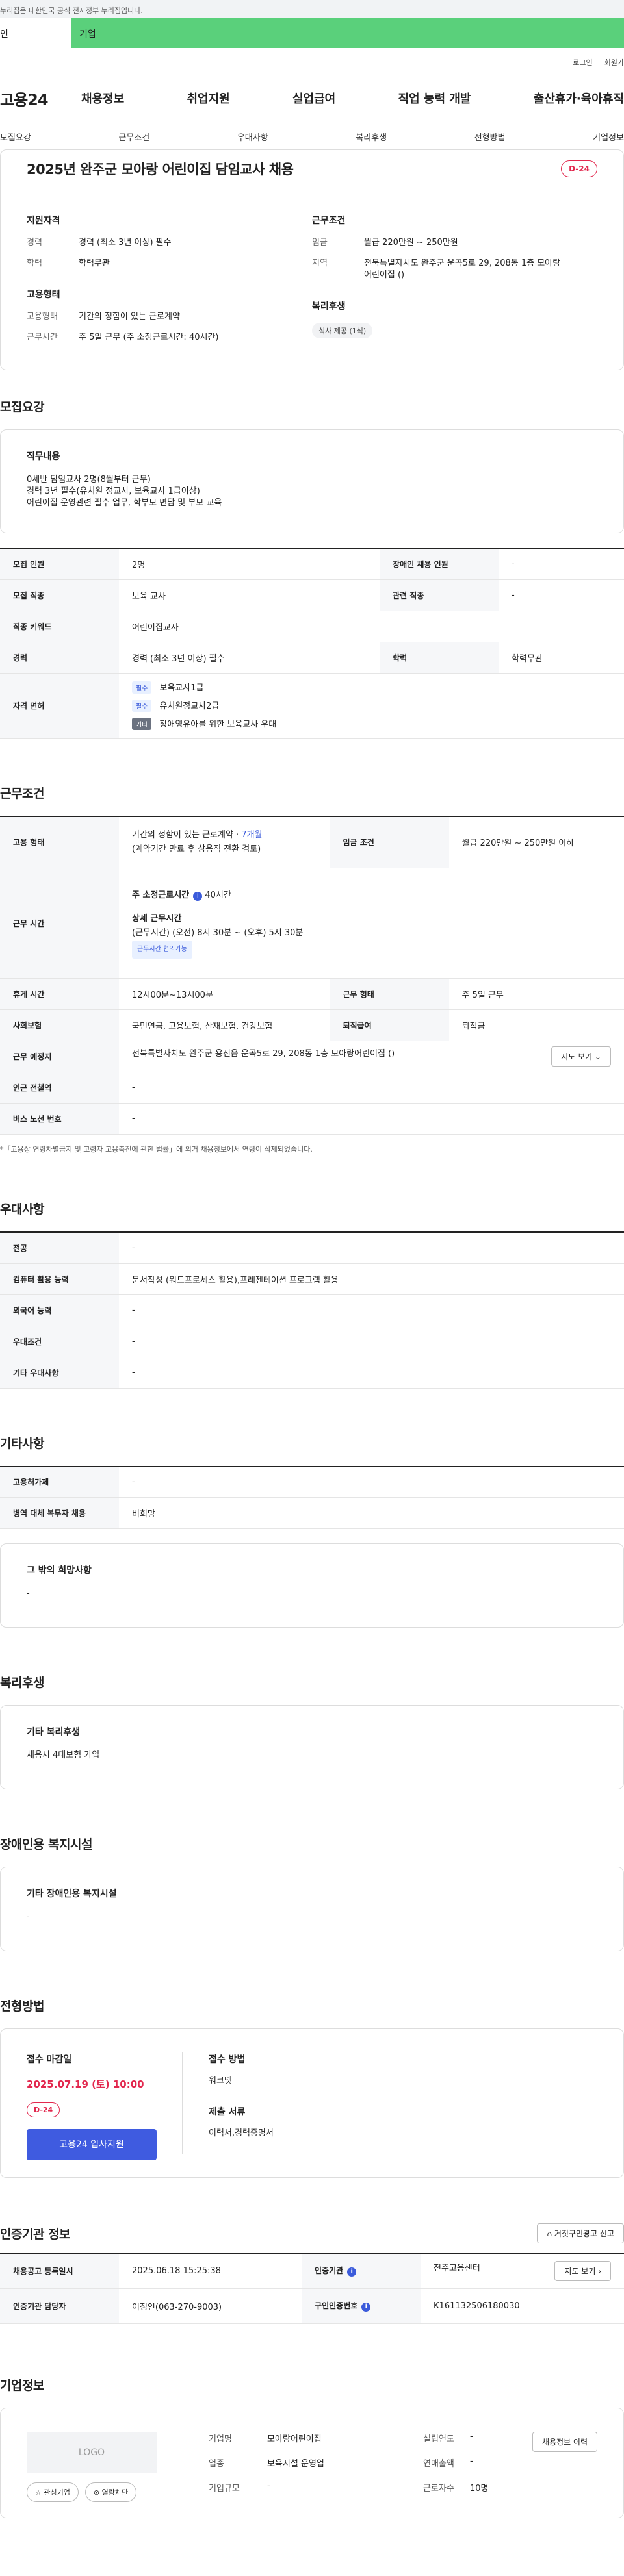  Describe the element at coordinates (60, 994) in the screenshot. I see `table-cell-key: 휴게 시간` at that location.